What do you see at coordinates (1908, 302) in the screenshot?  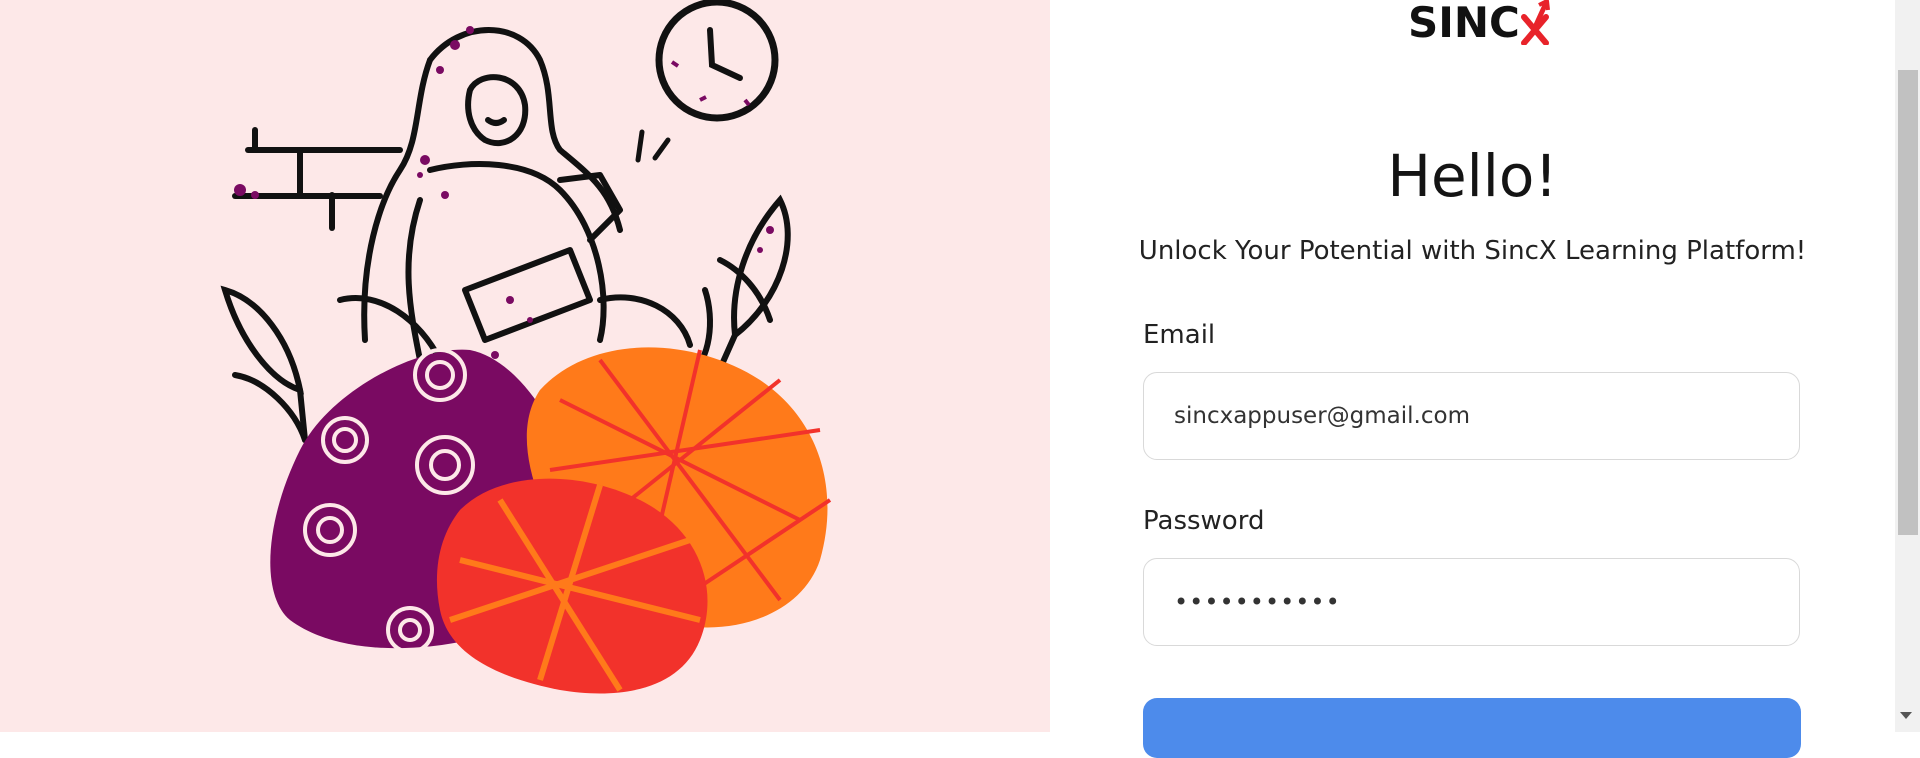 I see `scrollbar-thumb` at bounding box center [1908, 302].